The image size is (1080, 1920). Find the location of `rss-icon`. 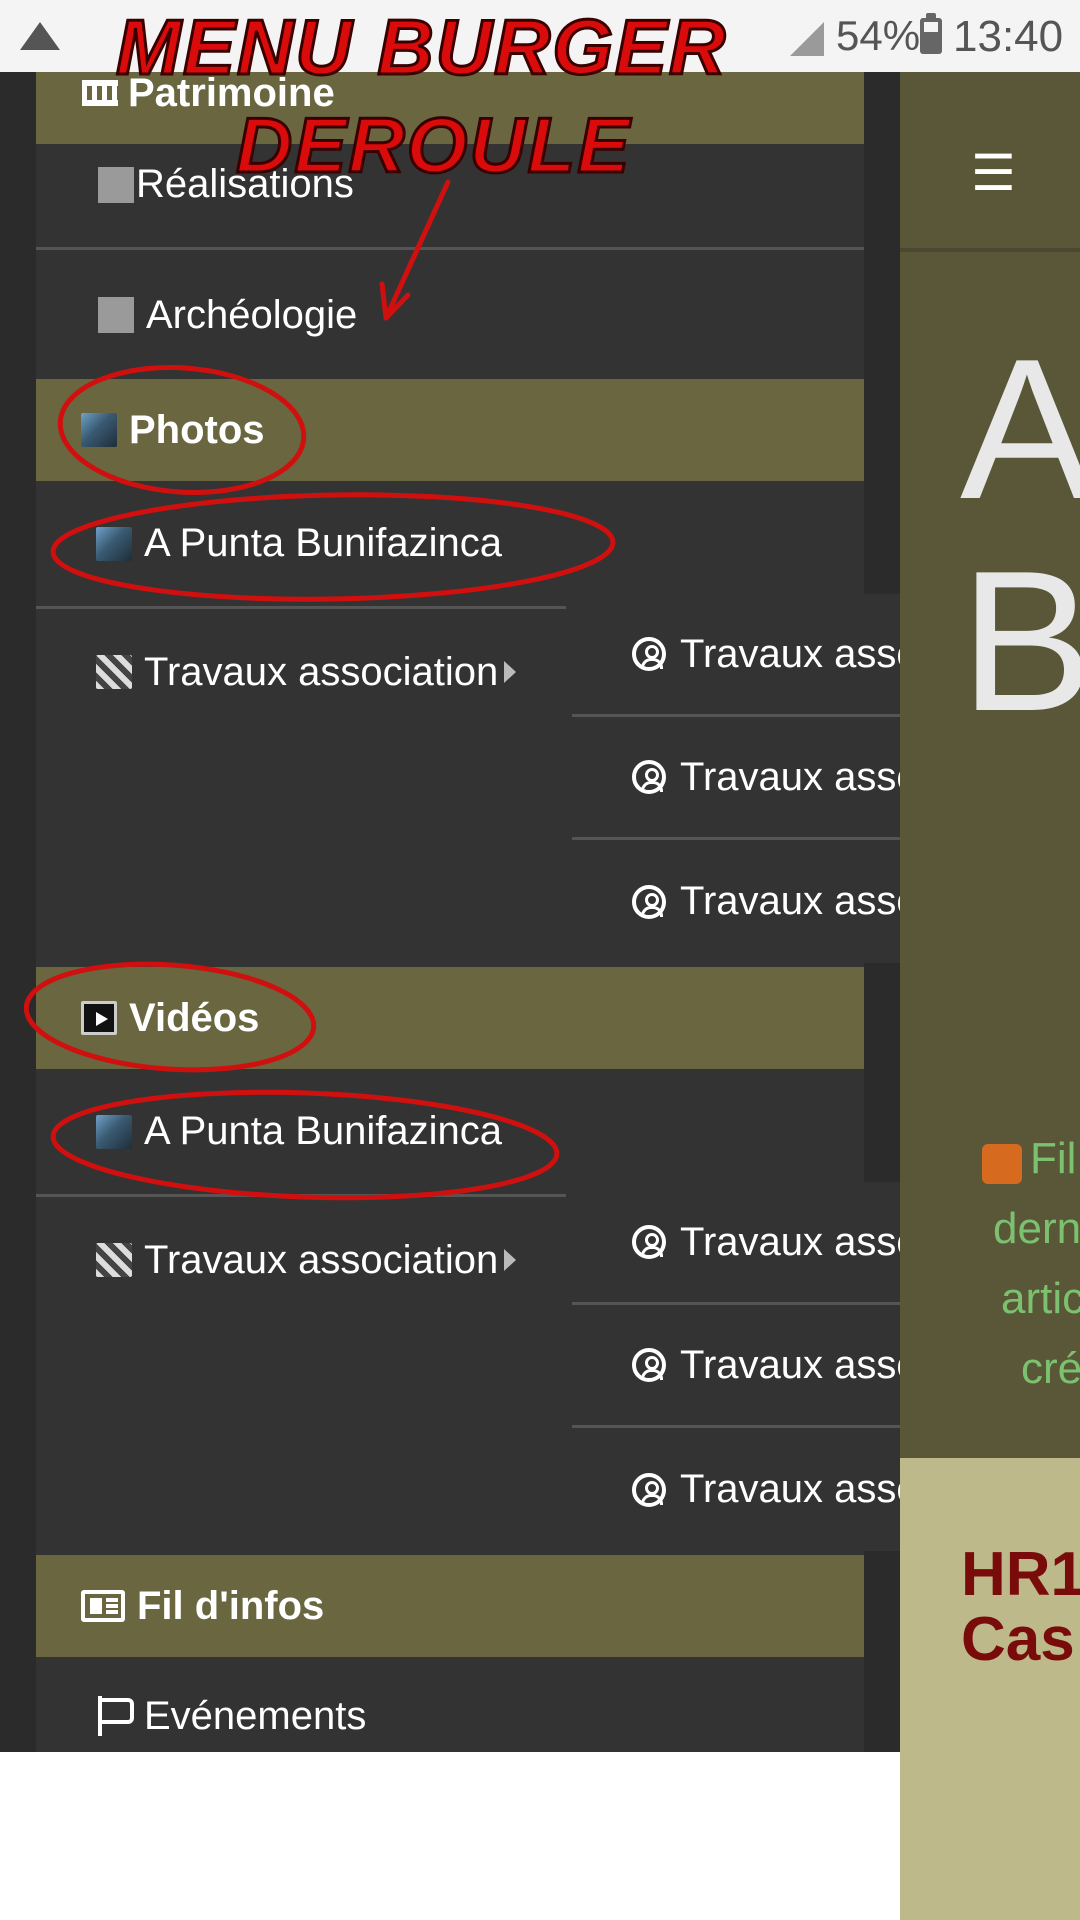

rss-icon is located at coordinates (1002, 1164).